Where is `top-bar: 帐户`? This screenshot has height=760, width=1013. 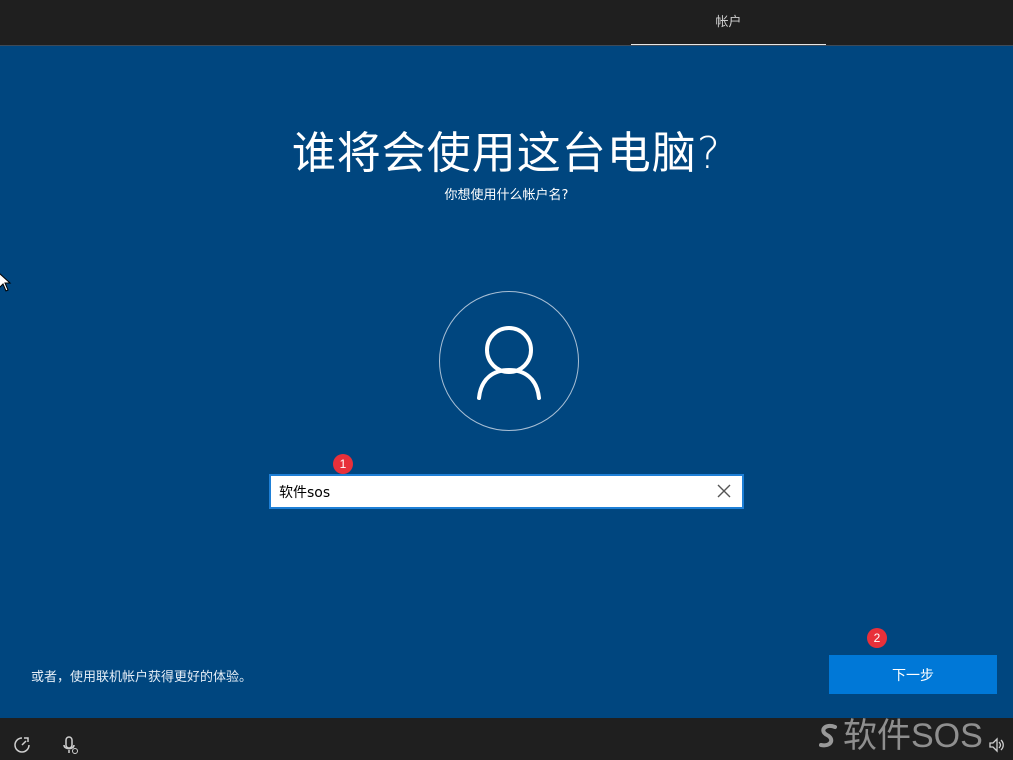 top-bar: 帐户 is located at coordinates (506, 23).